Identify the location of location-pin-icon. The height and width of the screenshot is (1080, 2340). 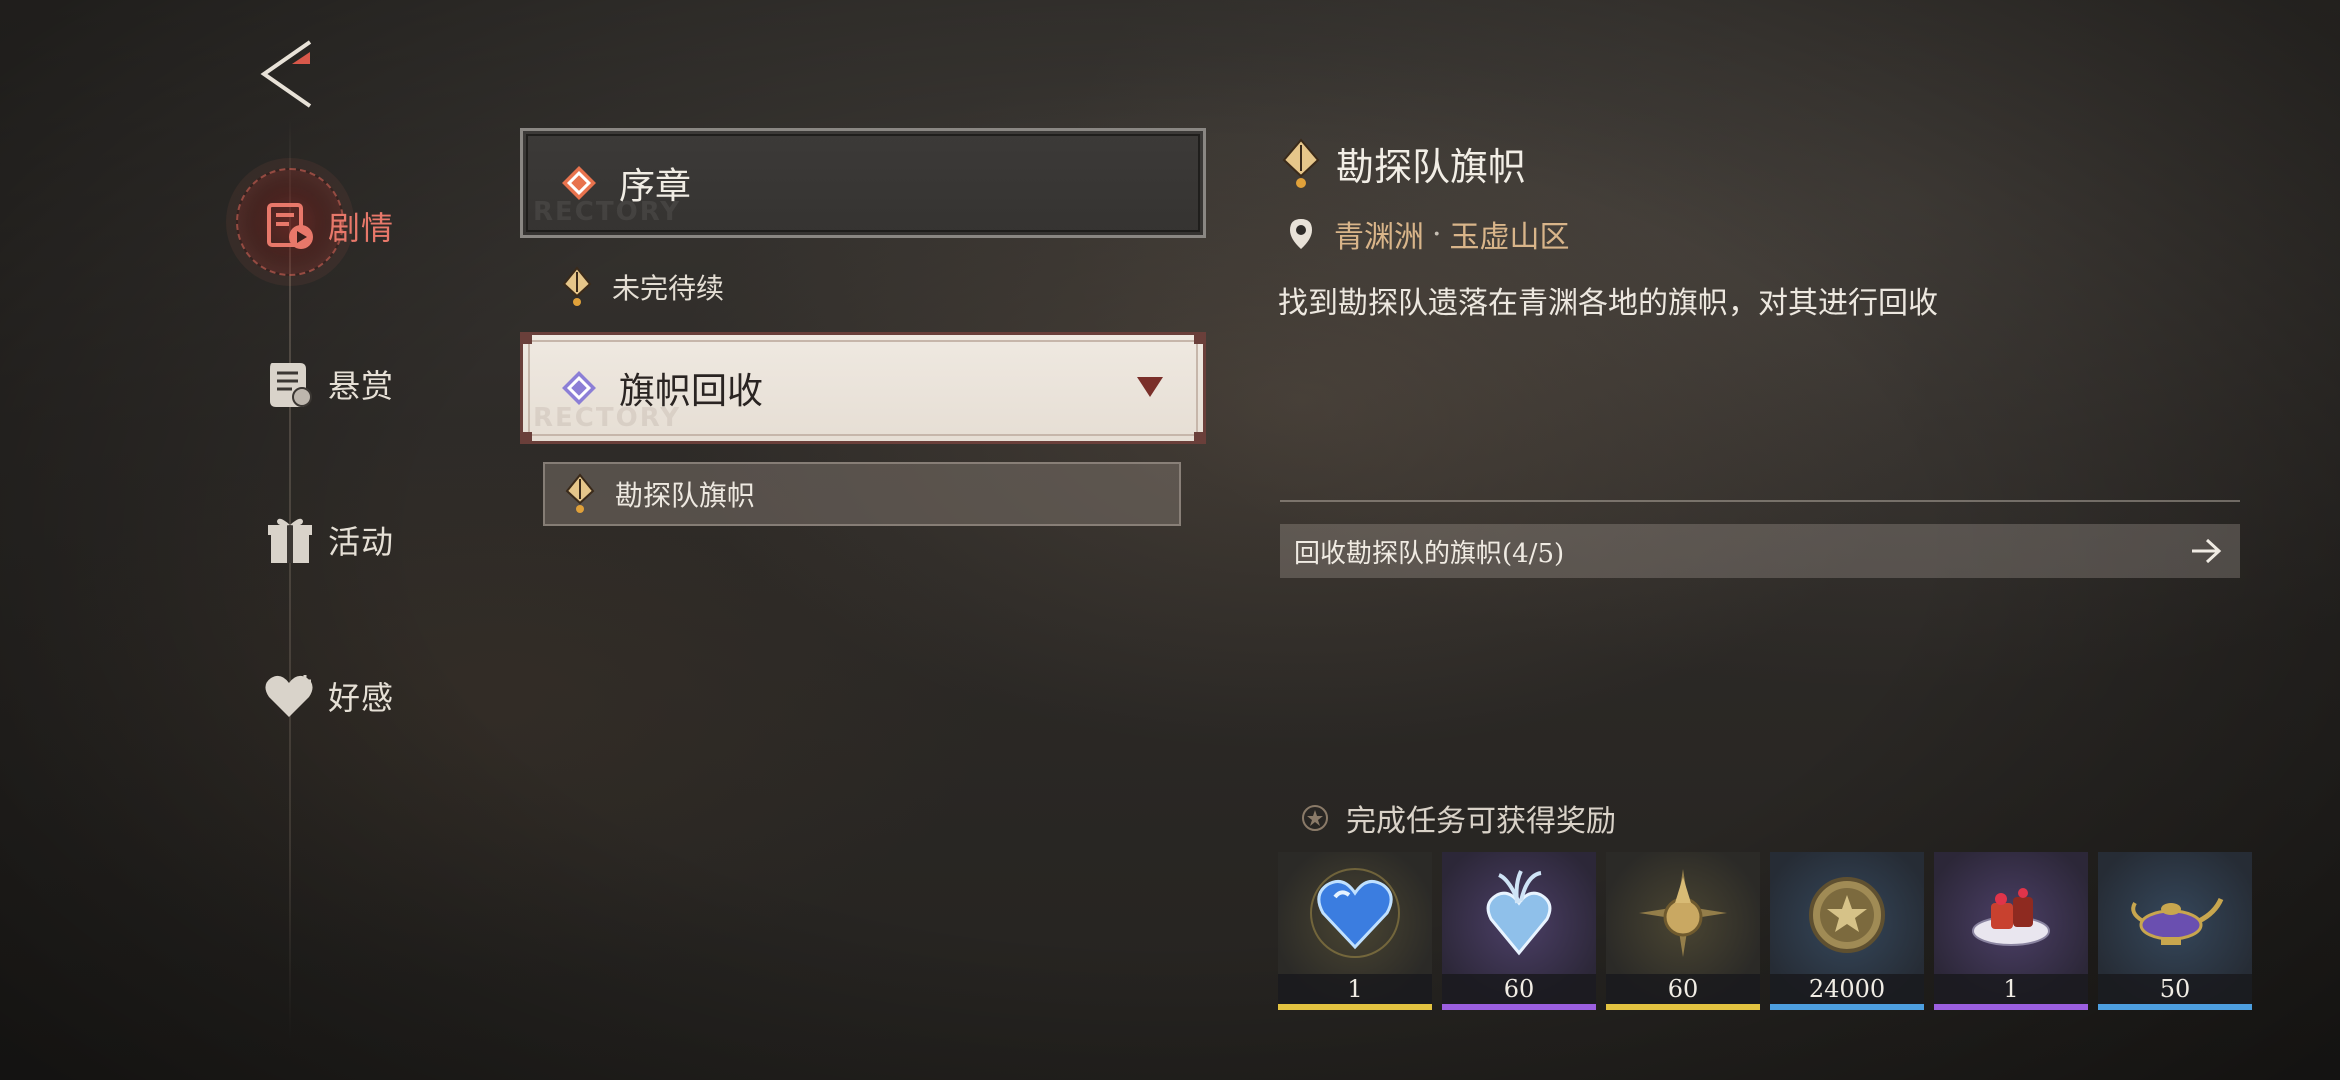
(1301, 234).